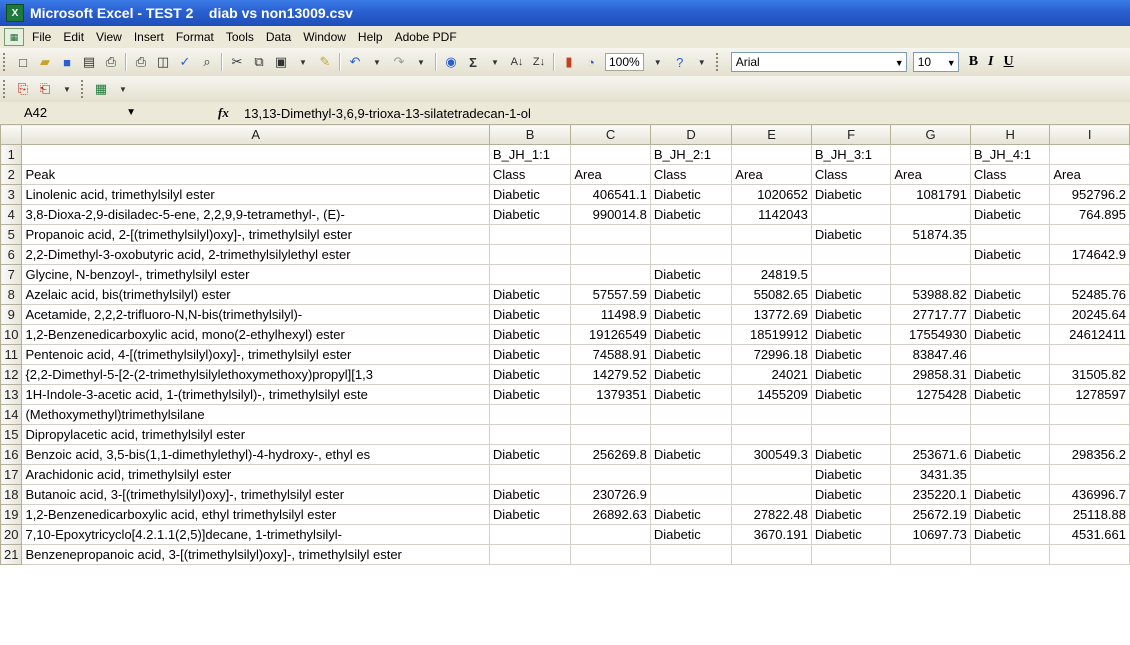 This screenshot has height=645, width=1130. Describe the element at coordinates (610, 334) in the screenshot. I see `cell: 19126549` at that location.